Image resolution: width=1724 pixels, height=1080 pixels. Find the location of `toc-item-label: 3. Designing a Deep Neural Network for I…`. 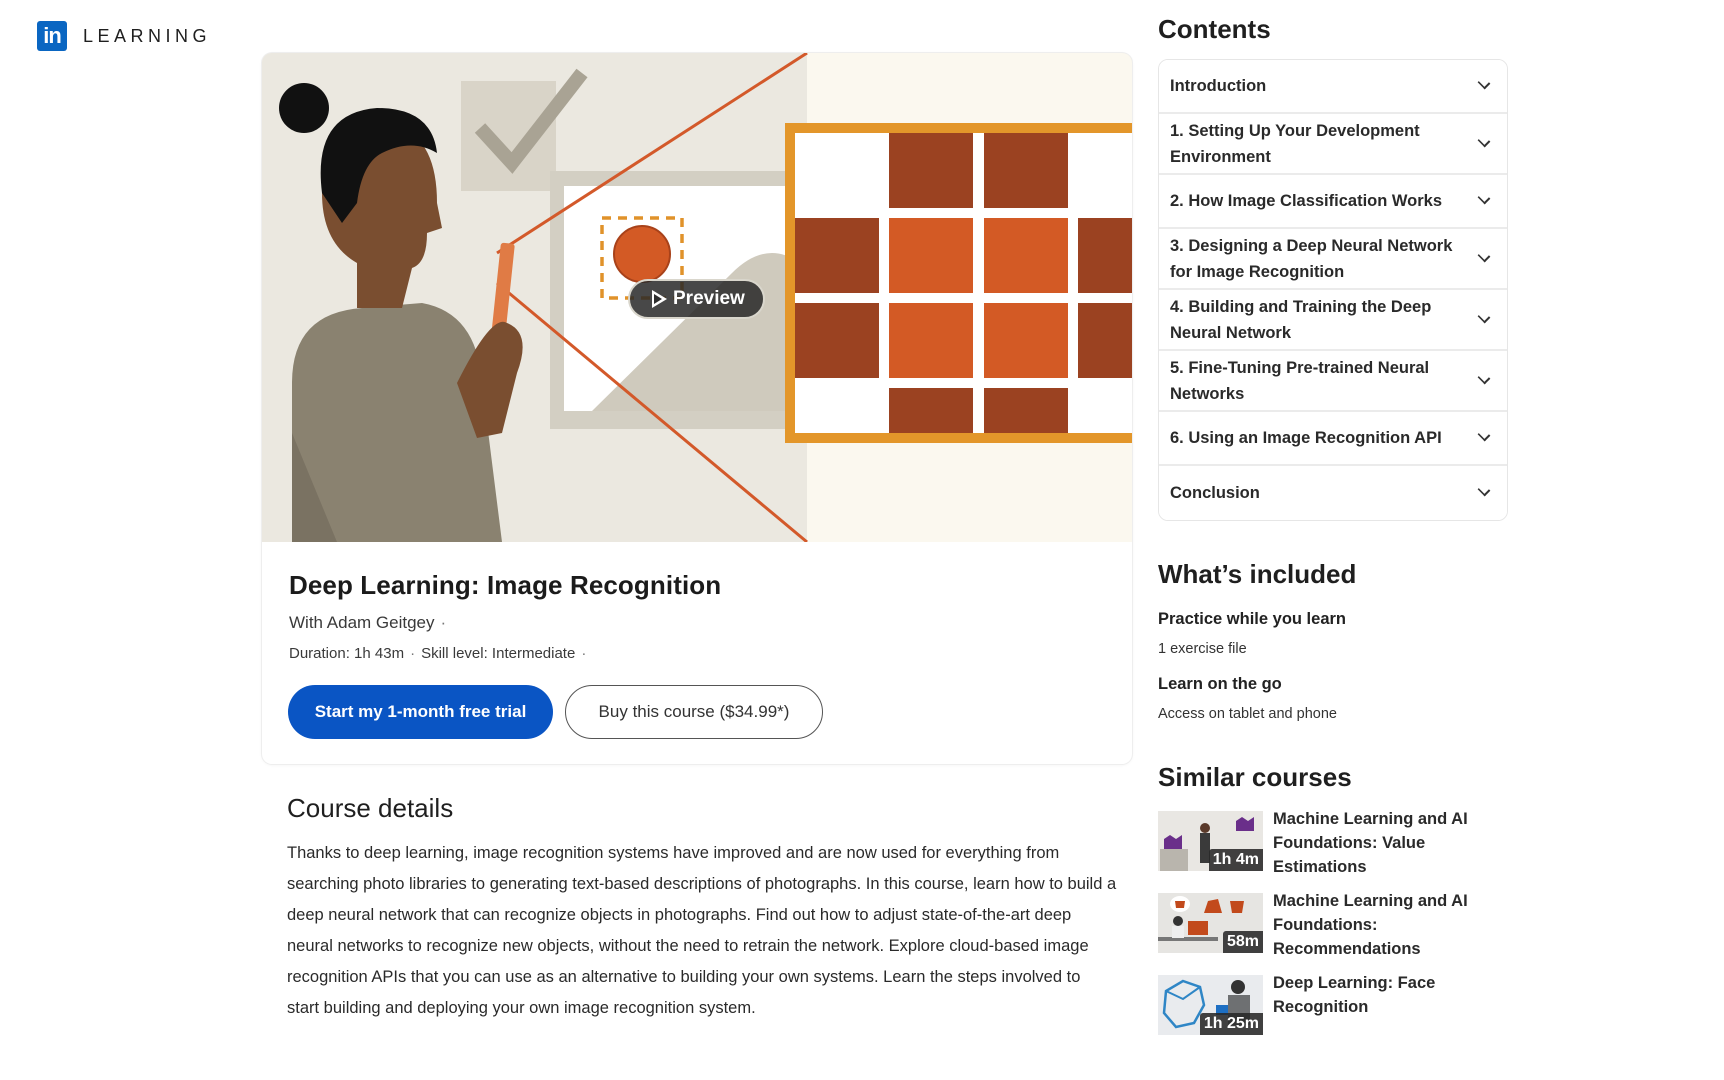

toc-item-label: 3. Designing a Deep Neural Network for I… is located at coordinates (1311, 258).